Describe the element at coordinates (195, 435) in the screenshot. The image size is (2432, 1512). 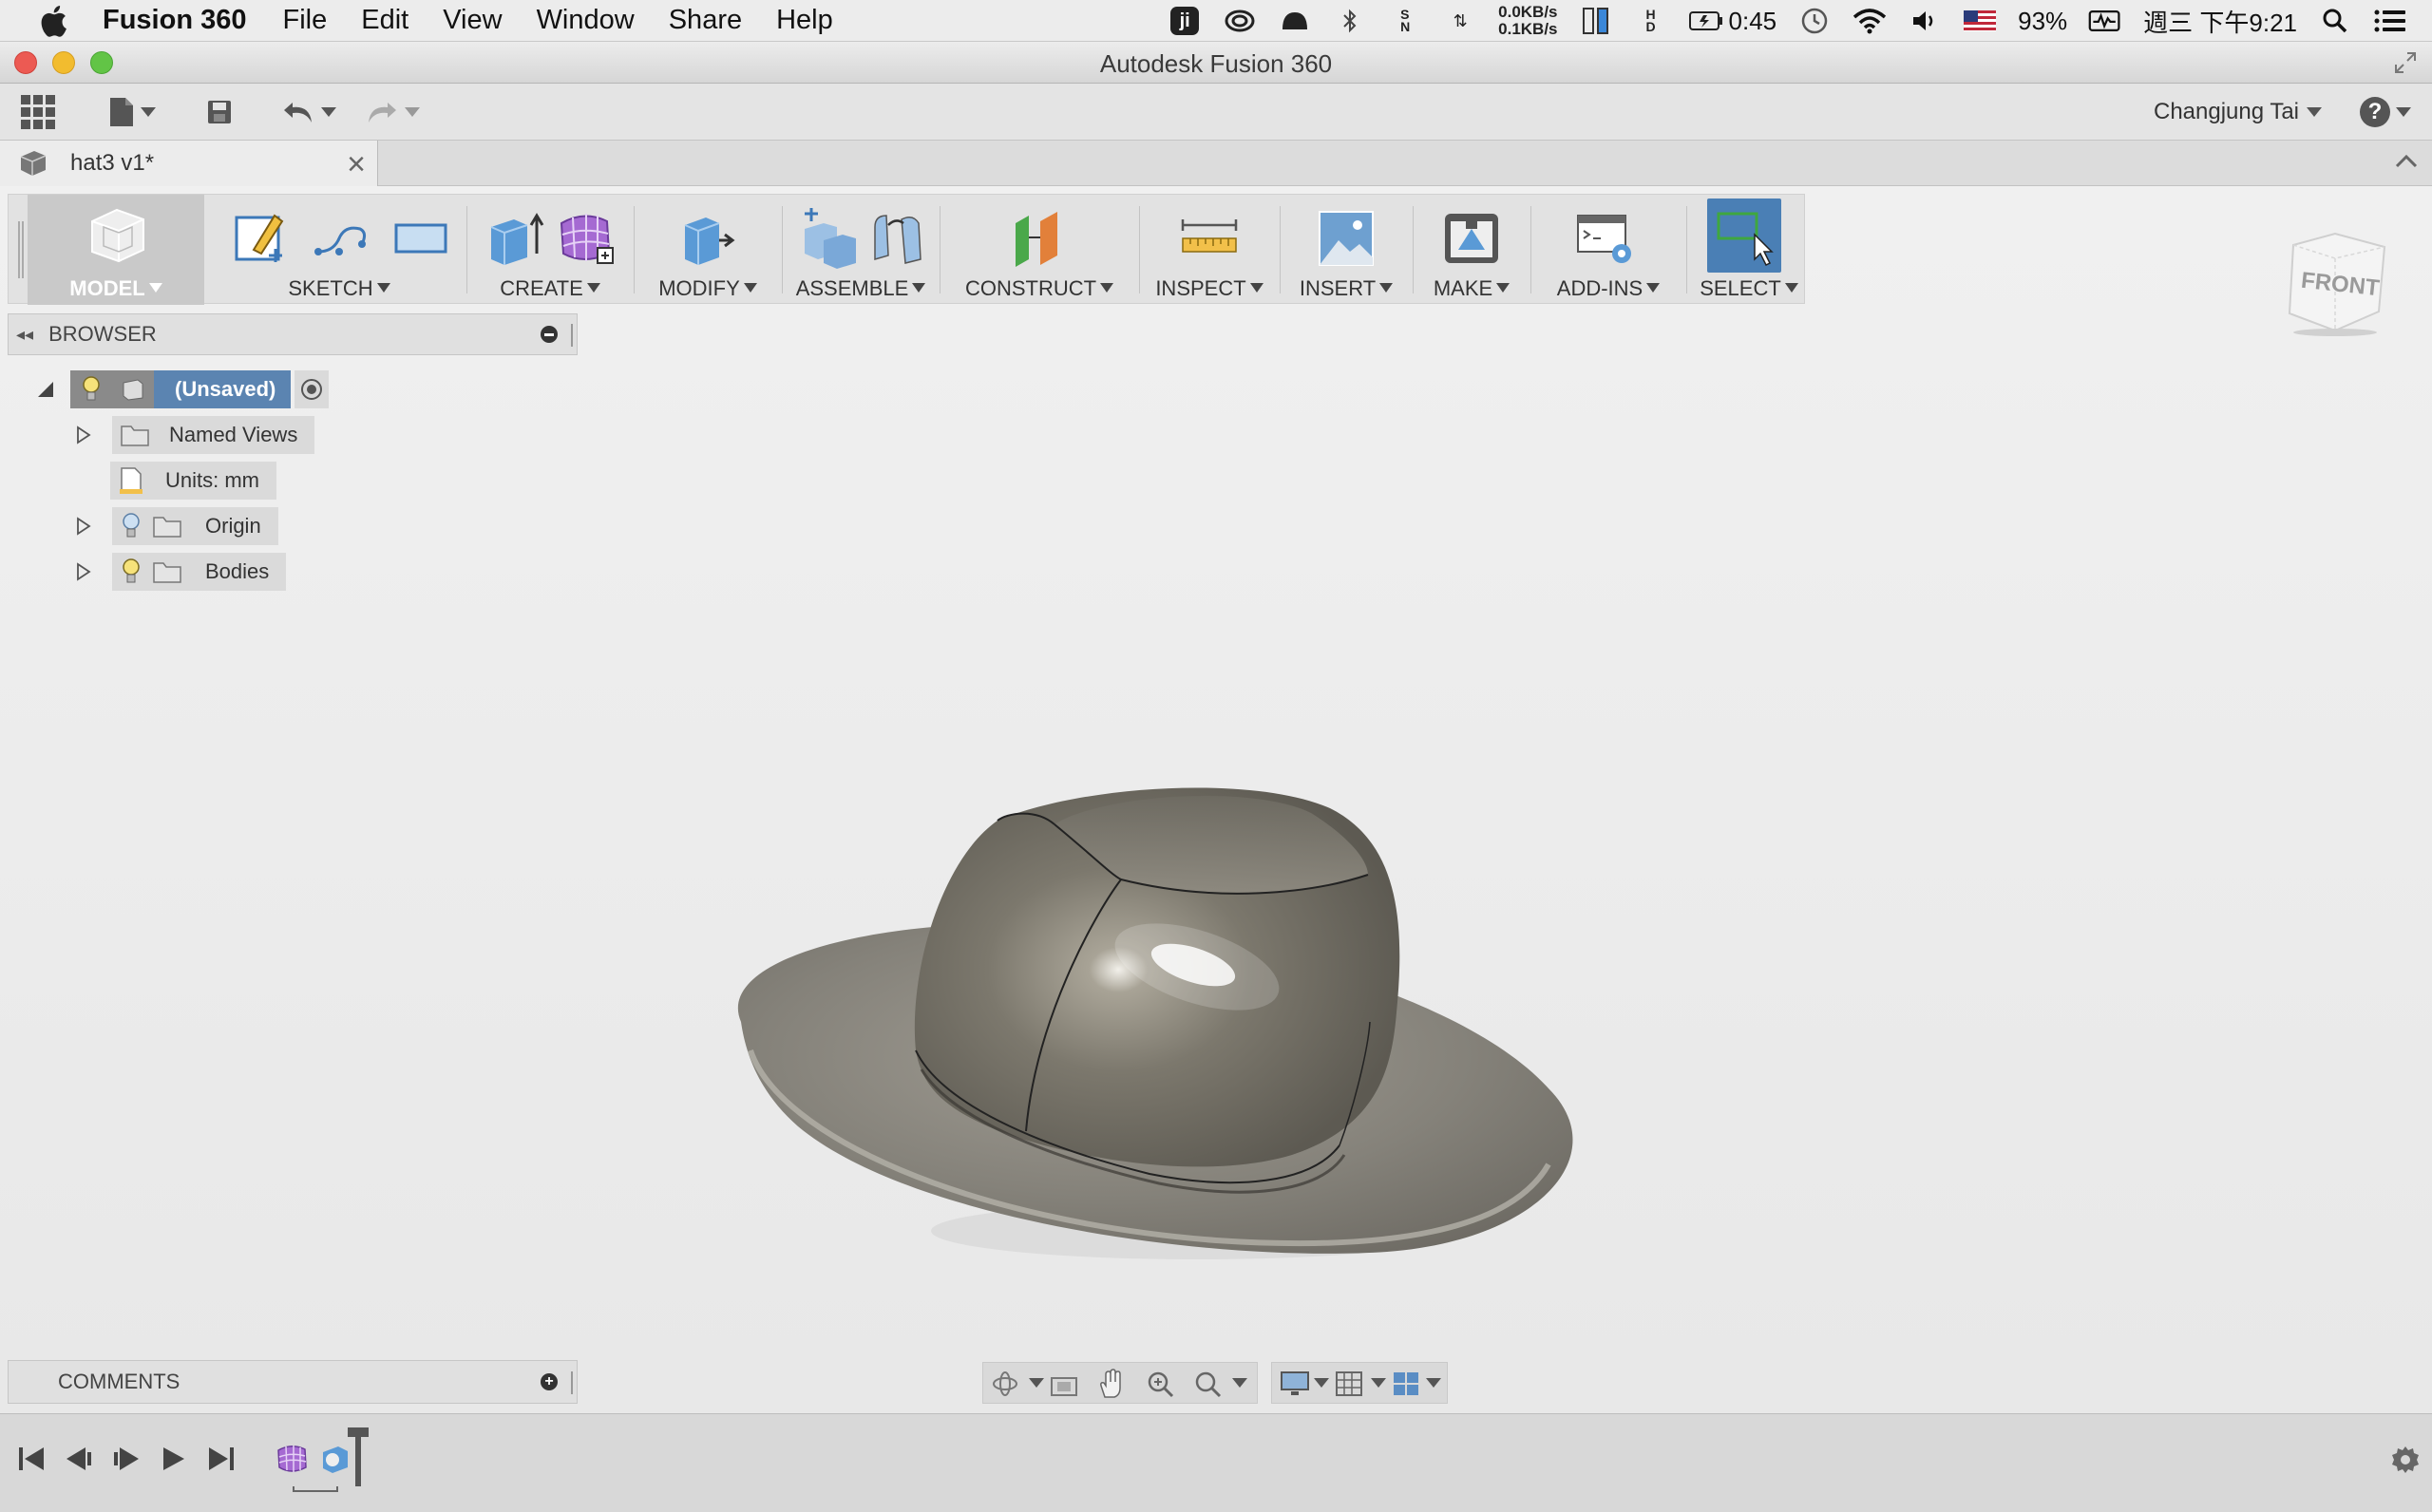
I see `browser-node-named-views: Named Views` at that location.